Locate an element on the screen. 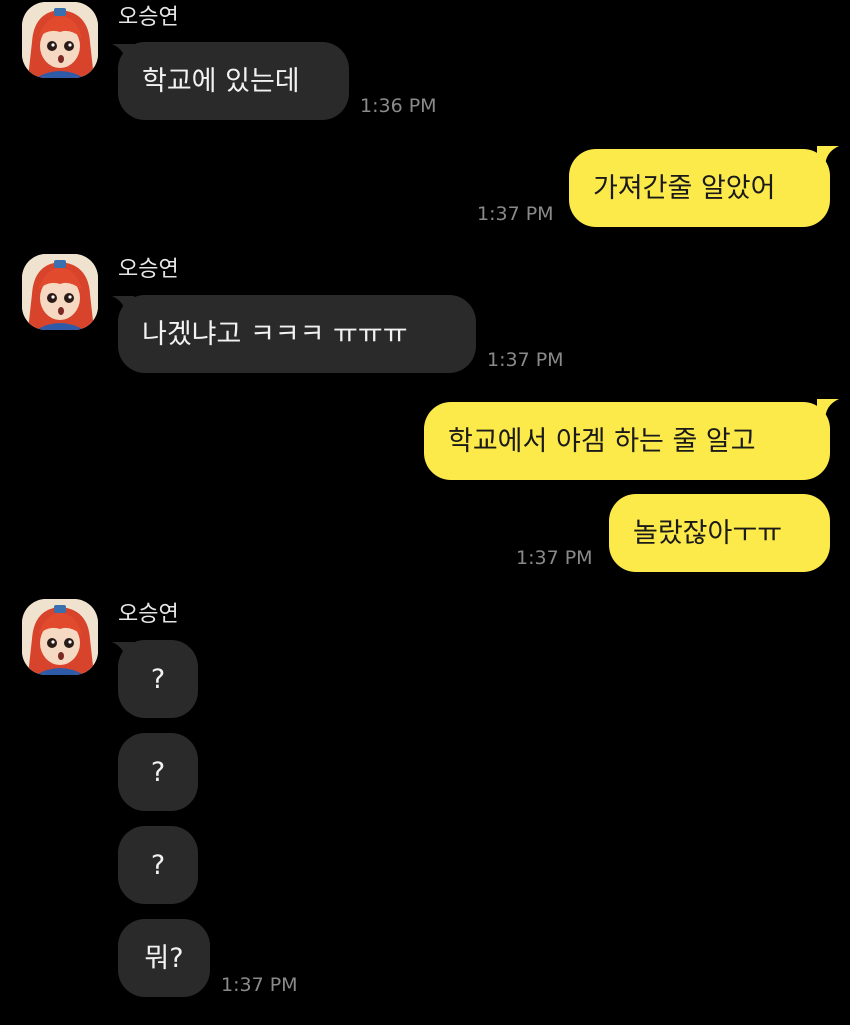 This screenshot has height=1025, width=850. message-bubble-outgoing: 학교에서 야겜 하는 줄 알고 is located at coordinates (627, 441).